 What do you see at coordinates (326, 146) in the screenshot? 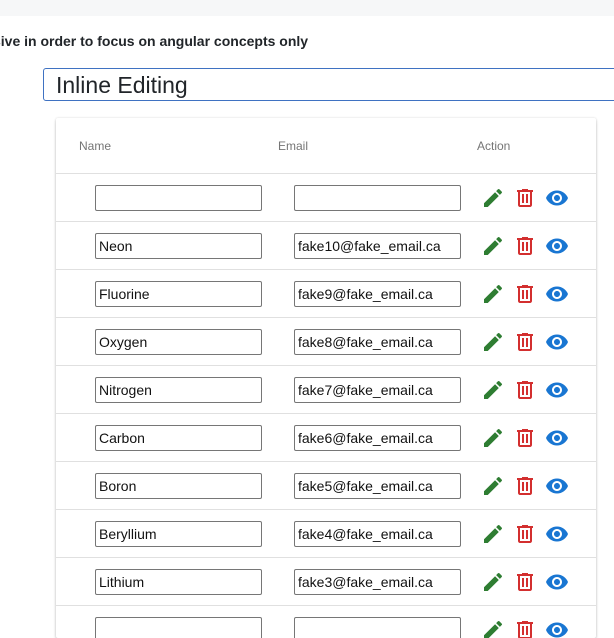
I see `table-header: Name Email Action` at bounding box center [326, 146].